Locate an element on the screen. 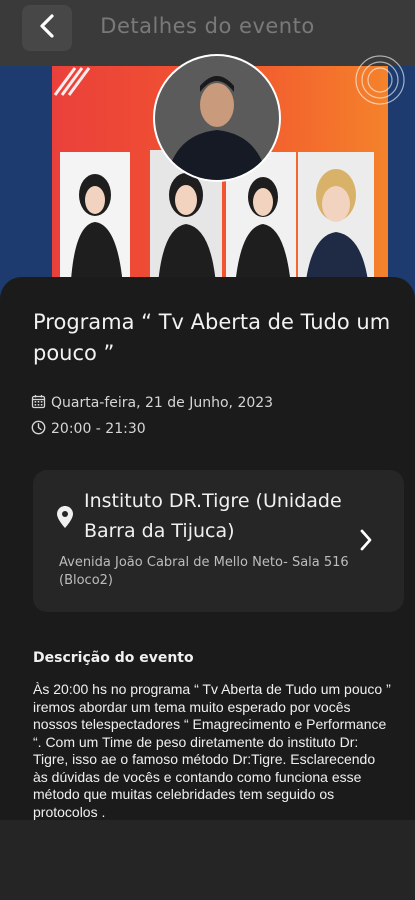 The width and height of the screenshot is (415, 900). app-header: Detalhes do evento is located at coordinates (207, 28).